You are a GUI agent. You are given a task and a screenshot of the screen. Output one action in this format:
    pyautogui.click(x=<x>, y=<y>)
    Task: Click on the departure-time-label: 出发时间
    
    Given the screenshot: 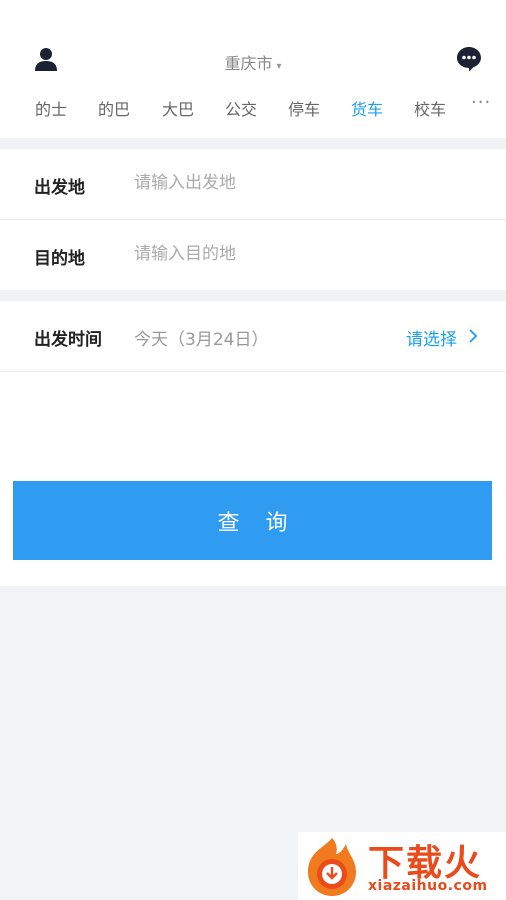 What is the action you would take?
    pyautogui.click(x=68, y=340)
    